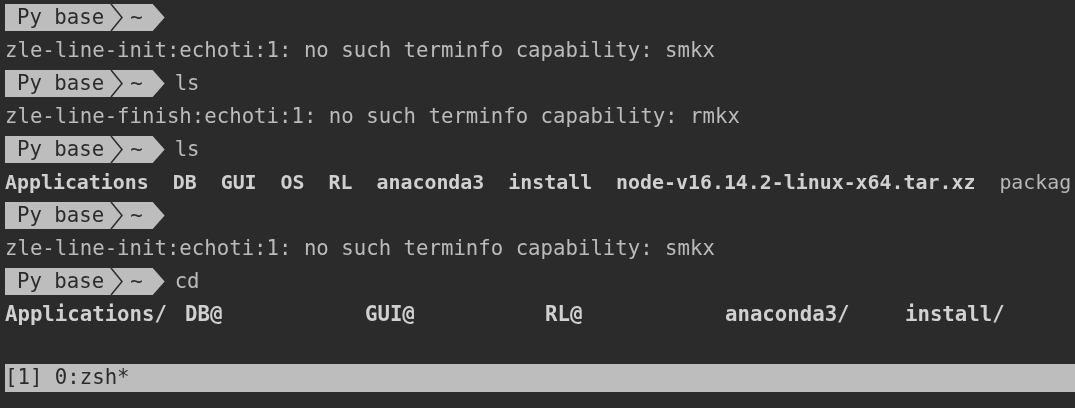 This screenshot has height=408, width=1075. Describe the element at coordinates (184, 182) in the screenshot. I see `file-name: DB` at that location.